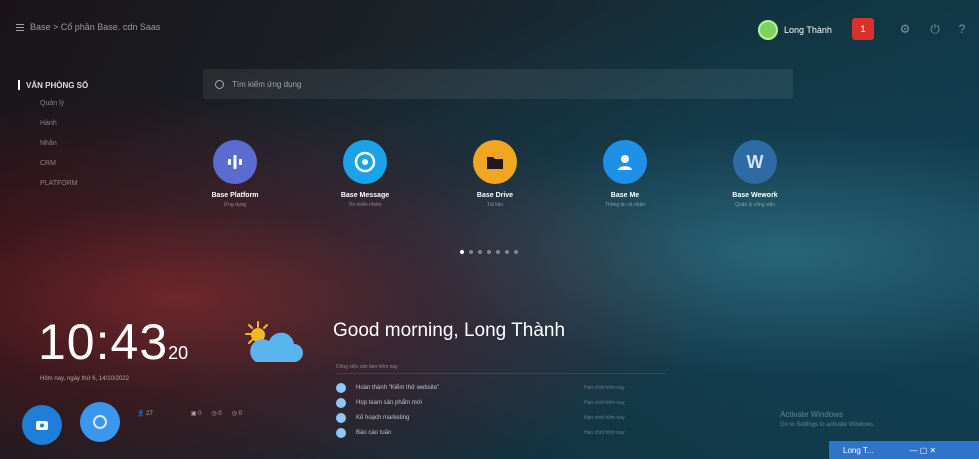 The height and width of the screenshot is (459, 979). Describe the element at coordinates (219, 84) in the screenshot. I see `search-icon` at that location.